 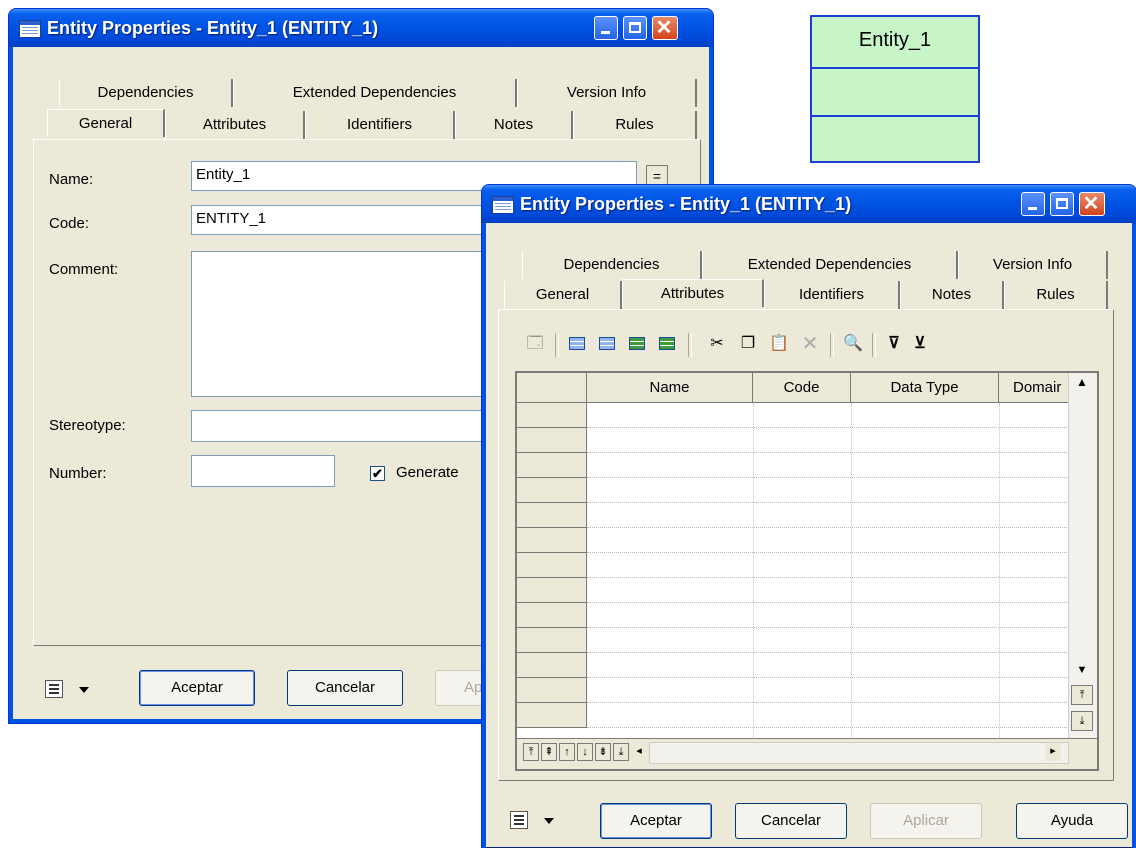 What do you see at coordinates (1082, 695) in the screenshot?
I see `scroll-to-top-button: ⤒` at bounding box center [1082, 695].